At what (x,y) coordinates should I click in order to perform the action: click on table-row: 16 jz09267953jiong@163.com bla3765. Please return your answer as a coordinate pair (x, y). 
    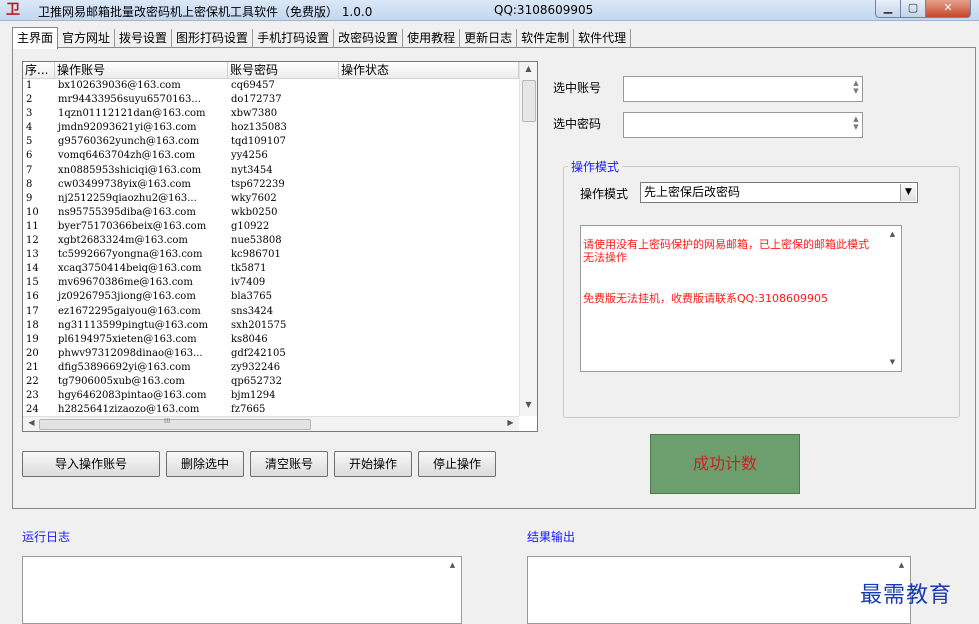
    Looking at the image, I should click on (271, 297).